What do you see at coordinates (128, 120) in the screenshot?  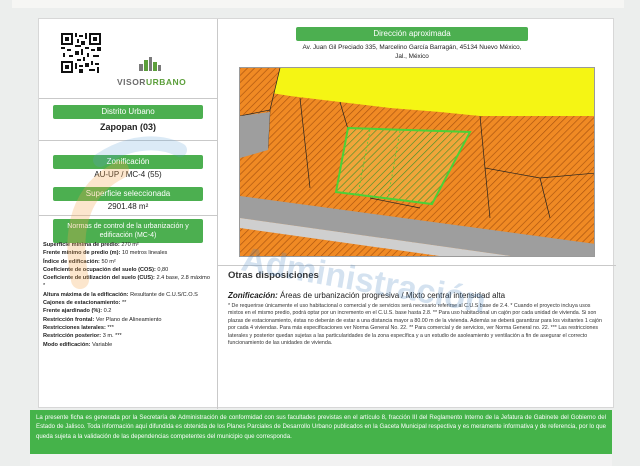 I see `distrito-section: Distrito Urbano Zapopan (03)` at bounding box center [128, 120].